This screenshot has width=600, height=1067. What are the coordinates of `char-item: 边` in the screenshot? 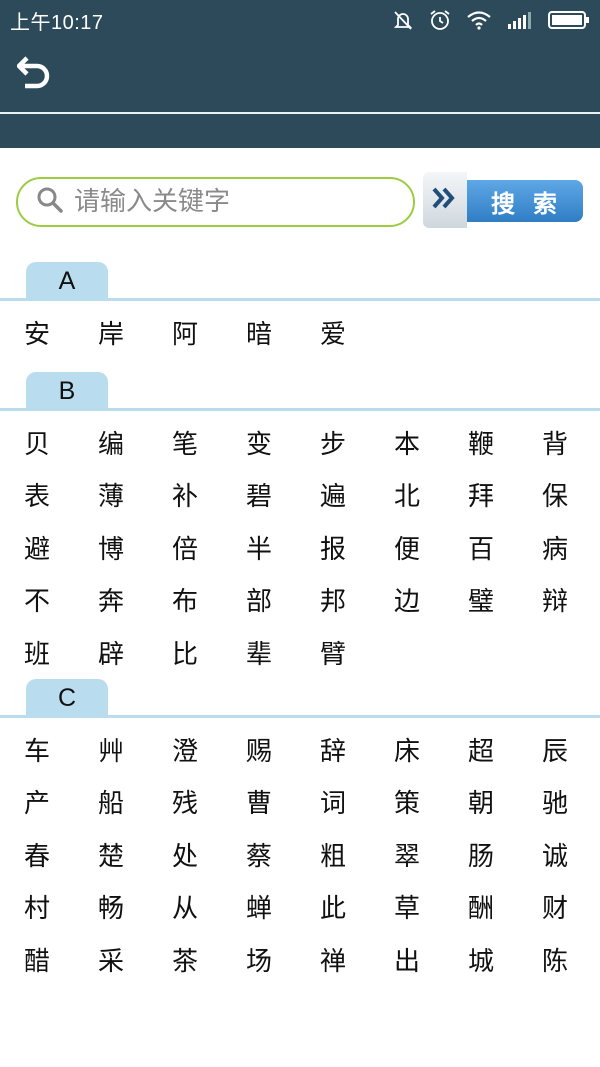 It's located at (429, 600).